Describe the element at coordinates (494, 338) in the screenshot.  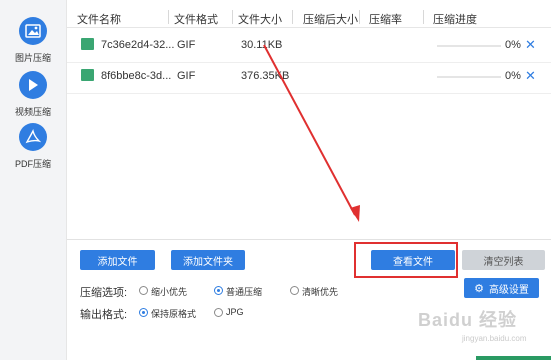
I see `watermark-url: jingyan.baidu.com` at that location.